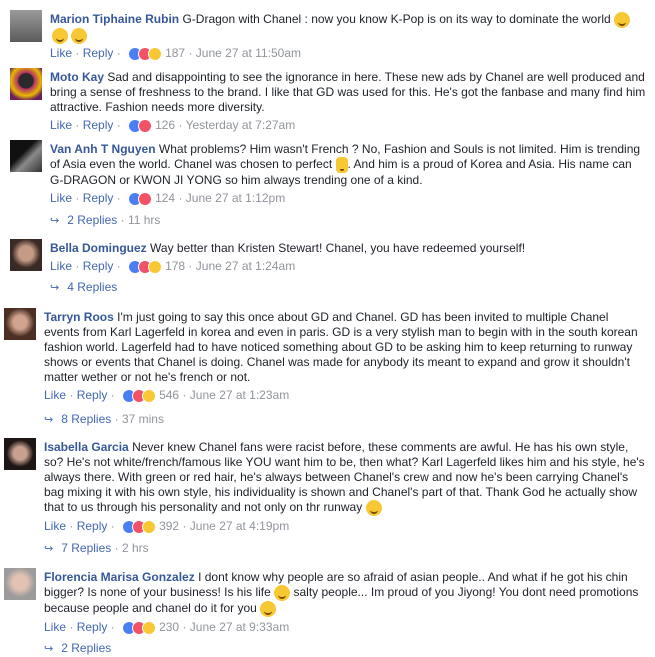 This screenshot has width=655, height=657. What do you see at coordinates (239, 627) in the screenshot?
I see `timestamp: June 27 at 9:33am` at bounding box center [239, 627].